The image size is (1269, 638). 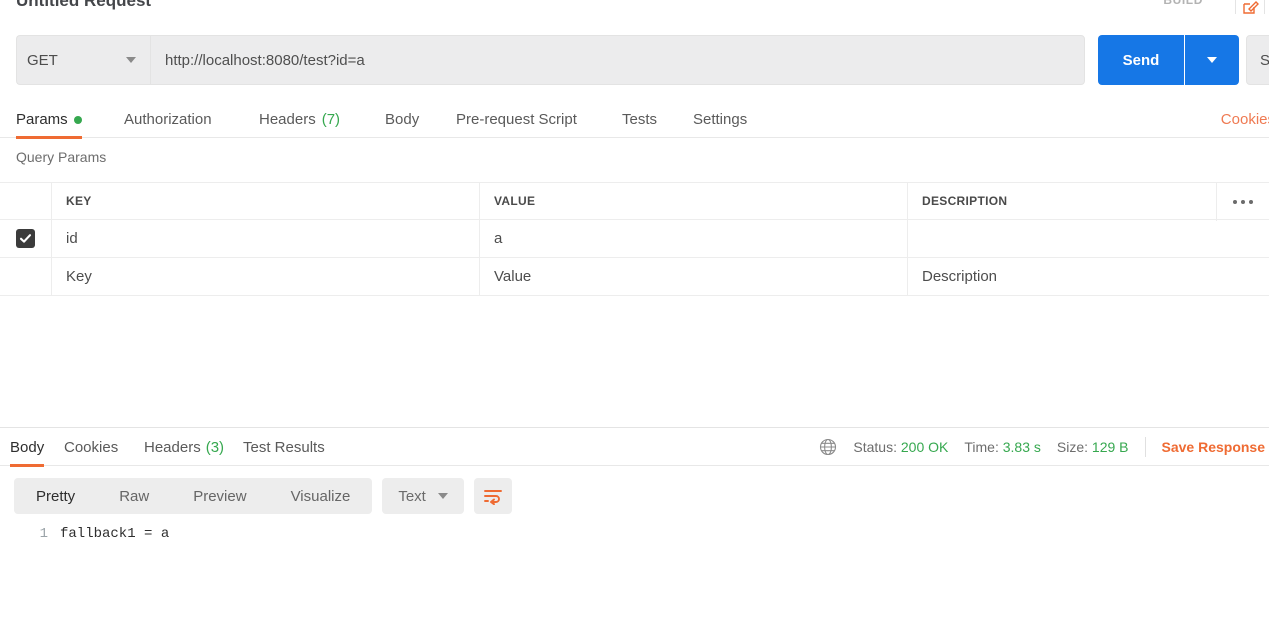 I want to click on tab-label: Authorization, so click(x=168, y=119).